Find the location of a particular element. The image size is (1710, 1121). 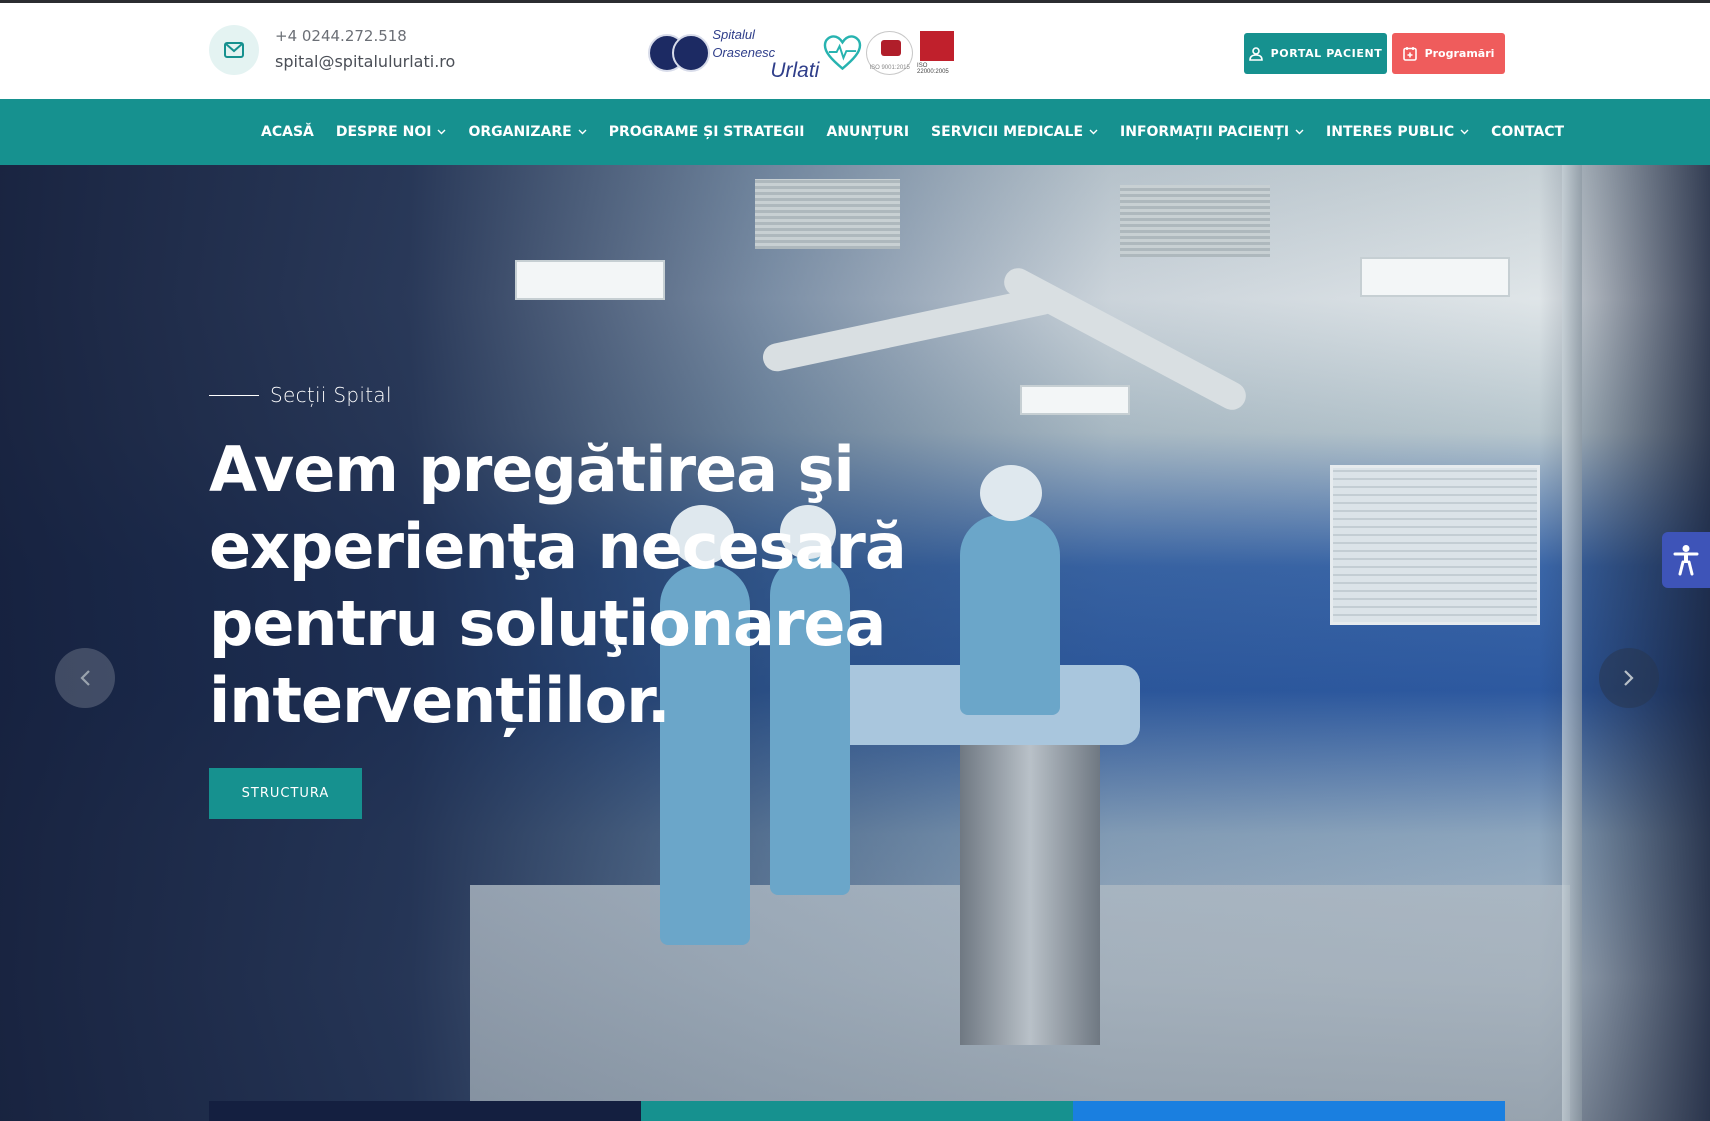

surgeon-figure is located at coordinates (1010, 615).